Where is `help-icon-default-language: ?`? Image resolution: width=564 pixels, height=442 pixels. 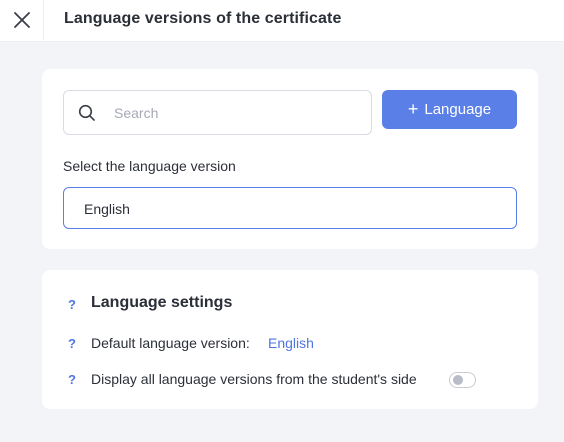
help-icon-default-language: ? is located at coordinates (72, 343).